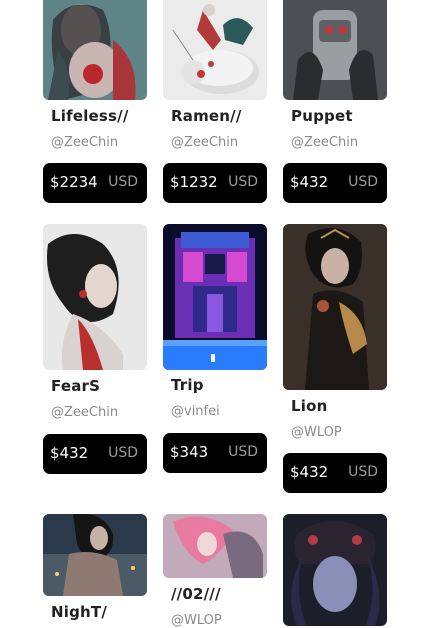 The width and height of the screenshot is (432, 628). What do you see at coordinates (316, 432) in the screenshot?
I see `creator-handle: @WLOP` at bounding box center [316, 432].